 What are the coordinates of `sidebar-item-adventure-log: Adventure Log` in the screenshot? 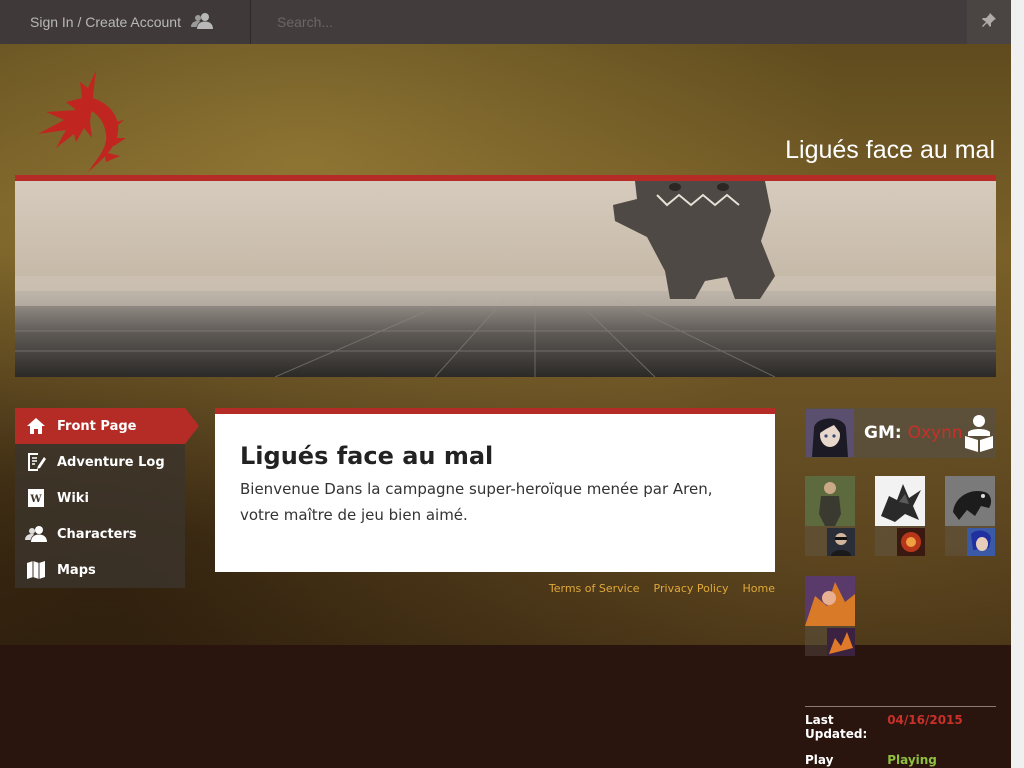 It's located at (100, 462).